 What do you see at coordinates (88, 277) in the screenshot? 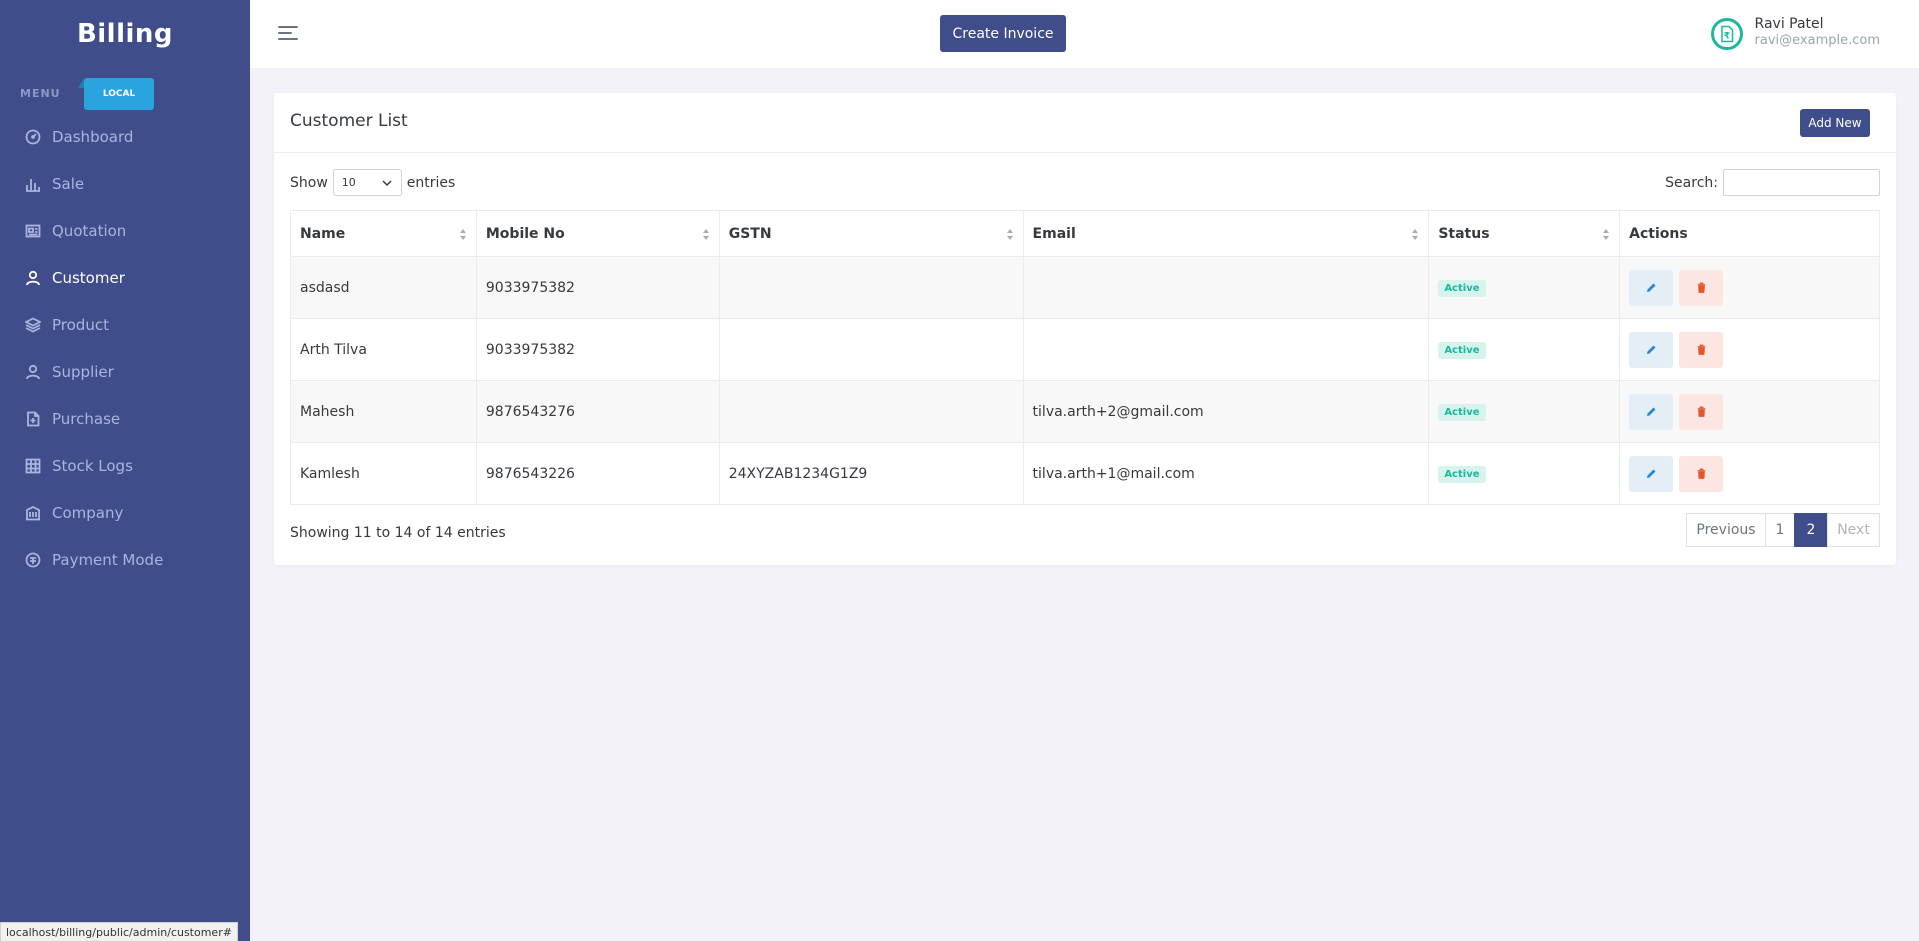
I see `sidebar-item-label: Customer` at bounding box center [88, 277].